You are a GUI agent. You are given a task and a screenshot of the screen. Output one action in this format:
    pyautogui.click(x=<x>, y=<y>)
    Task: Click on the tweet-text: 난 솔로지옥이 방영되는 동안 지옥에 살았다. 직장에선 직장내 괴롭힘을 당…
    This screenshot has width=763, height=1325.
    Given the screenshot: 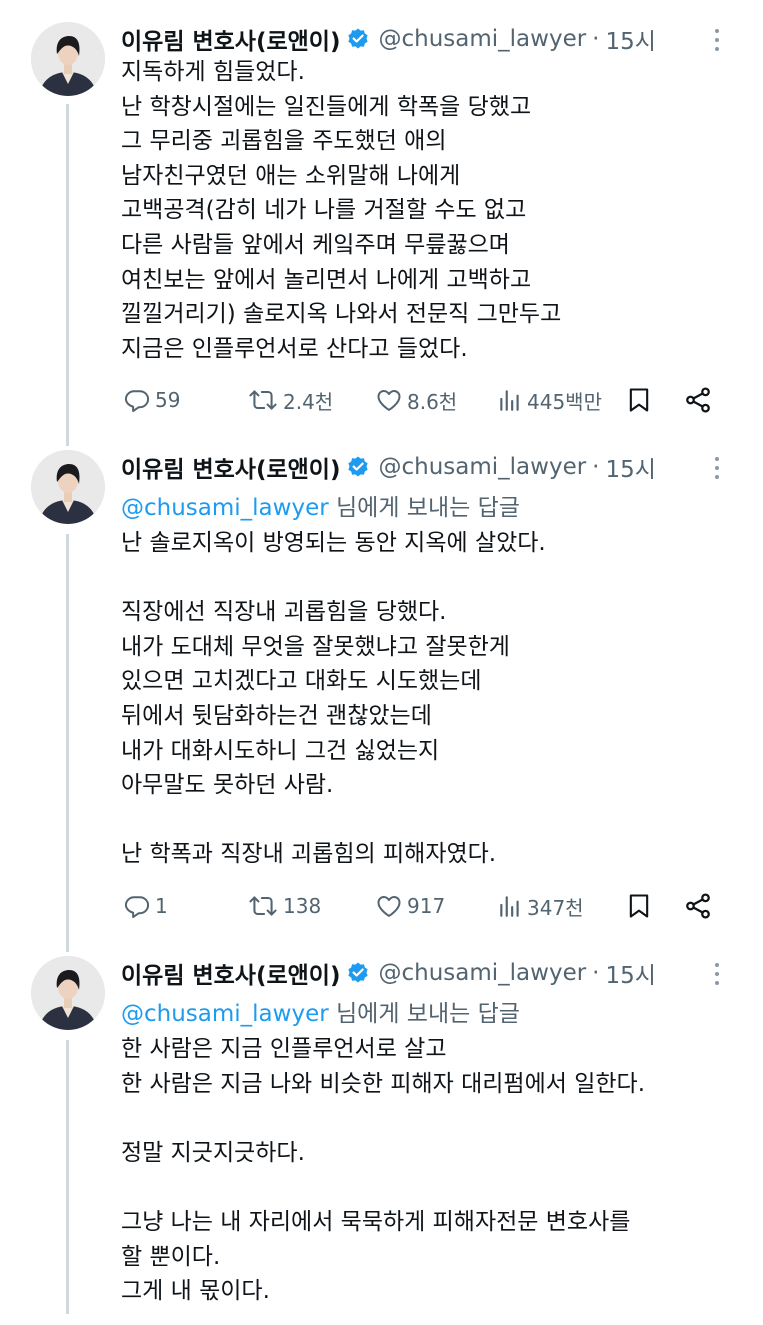 What is the action you would take?
    pyautogui.click(x=333, y=699)
    